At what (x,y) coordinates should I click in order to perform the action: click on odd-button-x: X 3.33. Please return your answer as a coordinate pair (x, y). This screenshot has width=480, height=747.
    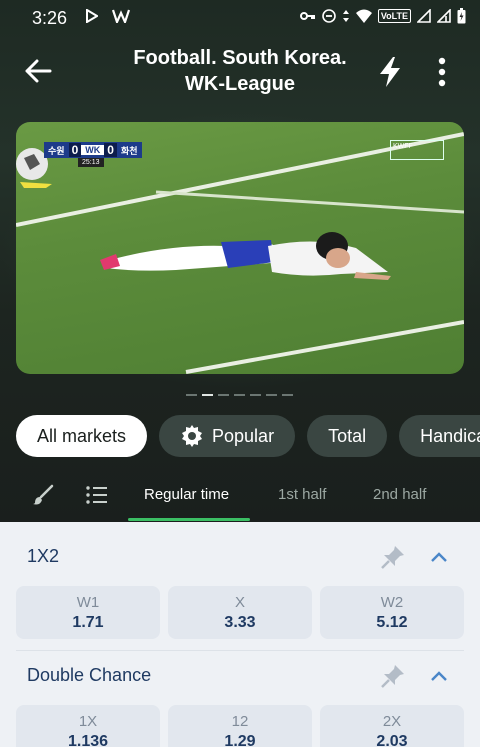
    Looking at the image, I should click on (240, 612).